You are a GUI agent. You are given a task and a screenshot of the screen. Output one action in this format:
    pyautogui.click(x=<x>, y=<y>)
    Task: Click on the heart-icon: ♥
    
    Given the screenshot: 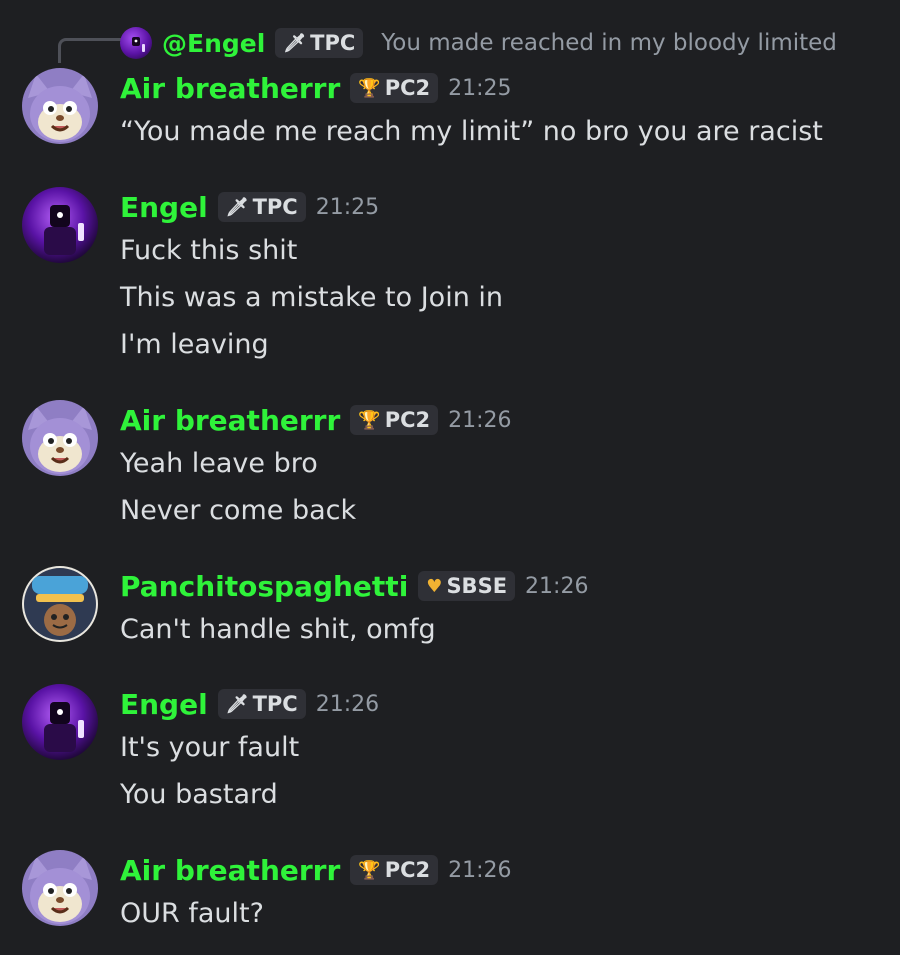 What is the action you would take?
    pyautogui.click(x=434, y=586)
    